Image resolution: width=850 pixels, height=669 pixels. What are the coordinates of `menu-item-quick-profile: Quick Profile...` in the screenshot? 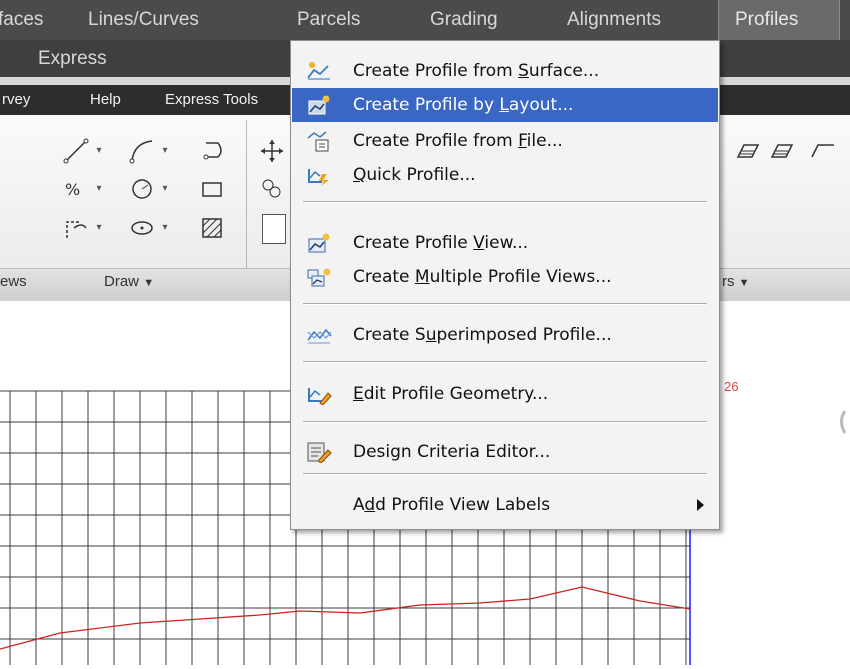 It's located at (505, 175).